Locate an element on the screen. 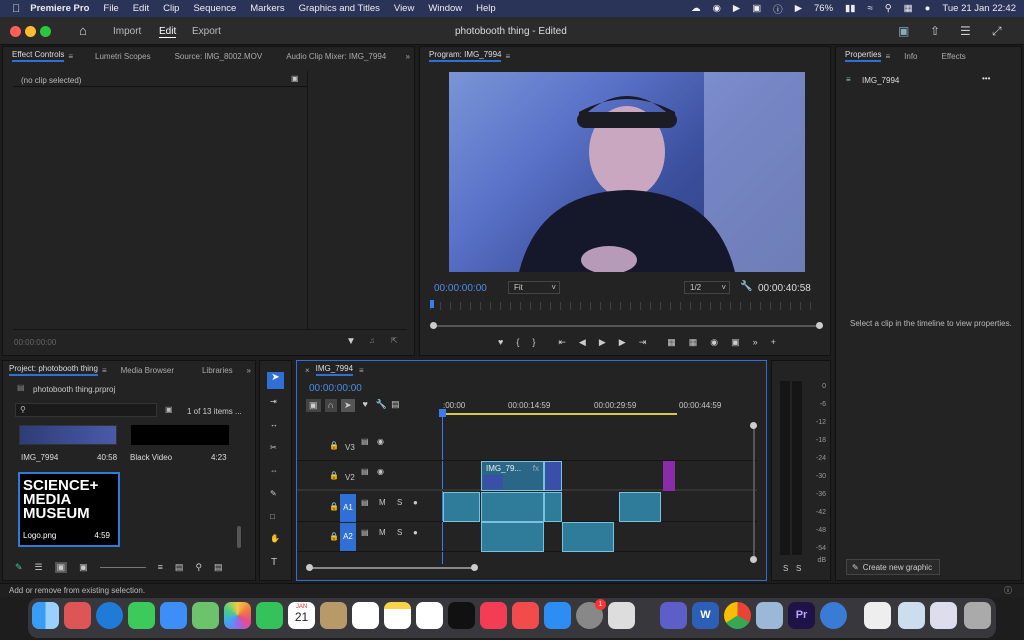  news-icon is located at coordinates (525, 615).